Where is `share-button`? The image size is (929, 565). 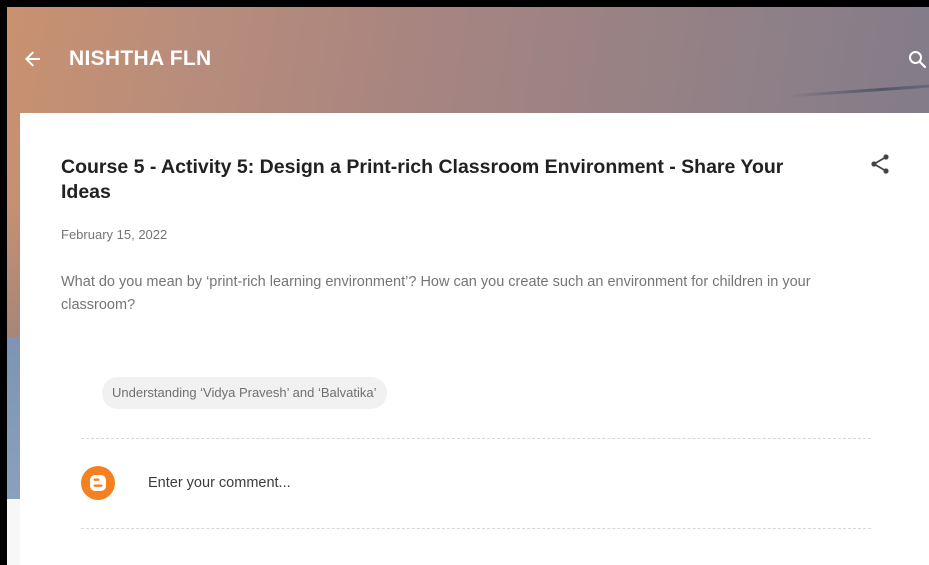
share-button is located at coordinates (880, 164).